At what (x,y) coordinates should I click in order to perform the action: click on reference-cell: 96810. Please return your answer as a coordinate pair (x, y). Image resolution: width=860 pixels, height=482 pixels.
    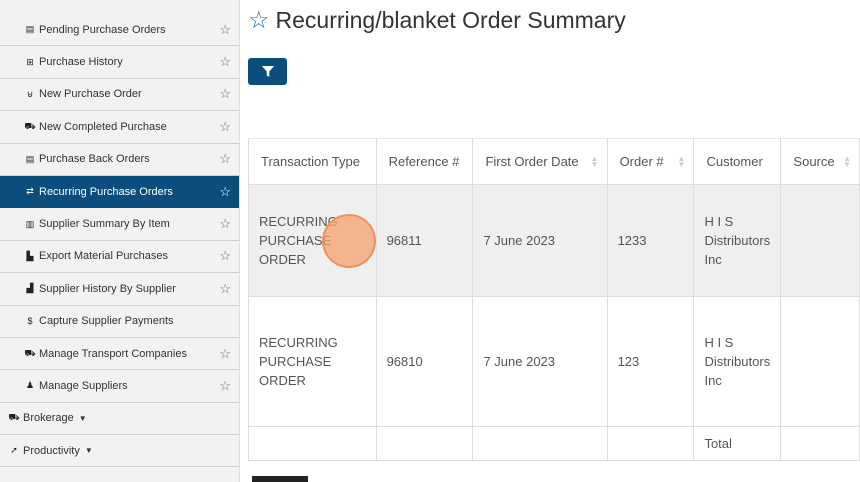
    Looking at the image, I should click on (424, 361).